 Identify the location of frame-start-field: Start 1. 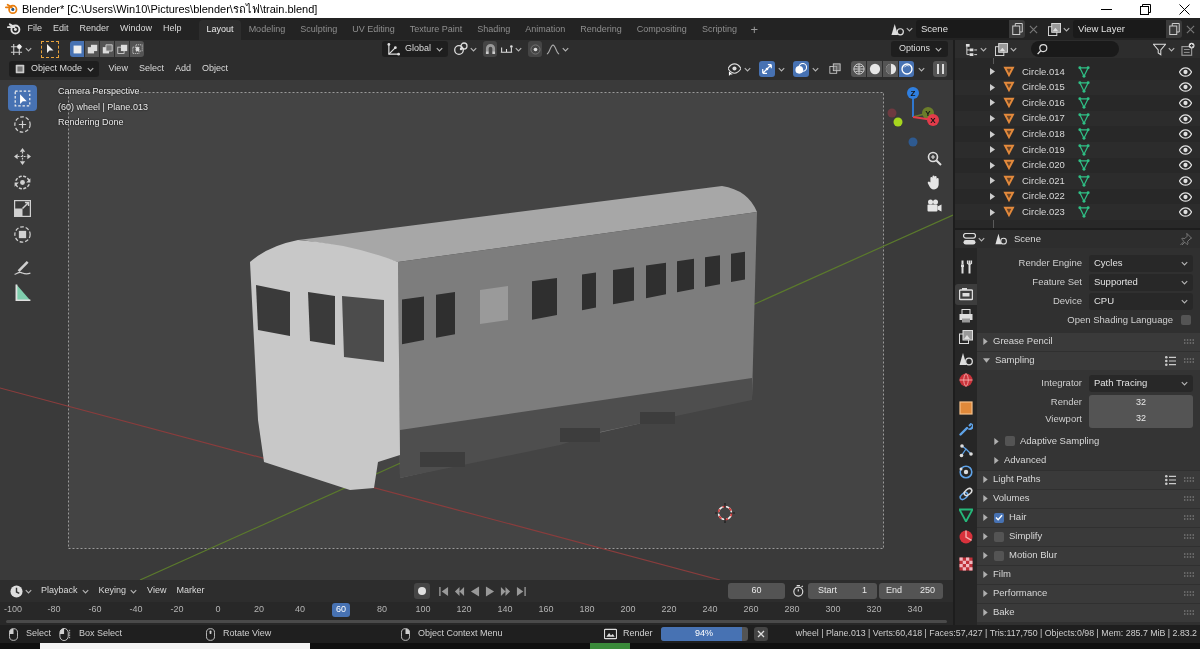
(842, 591).